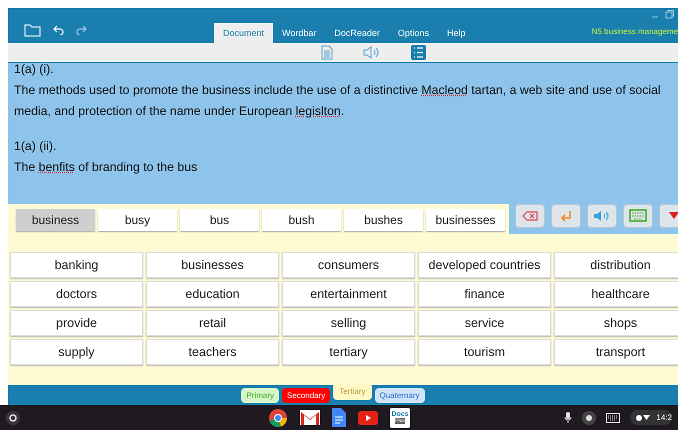  I want to click on menu-tab: Wordbar, so click(299, 33).